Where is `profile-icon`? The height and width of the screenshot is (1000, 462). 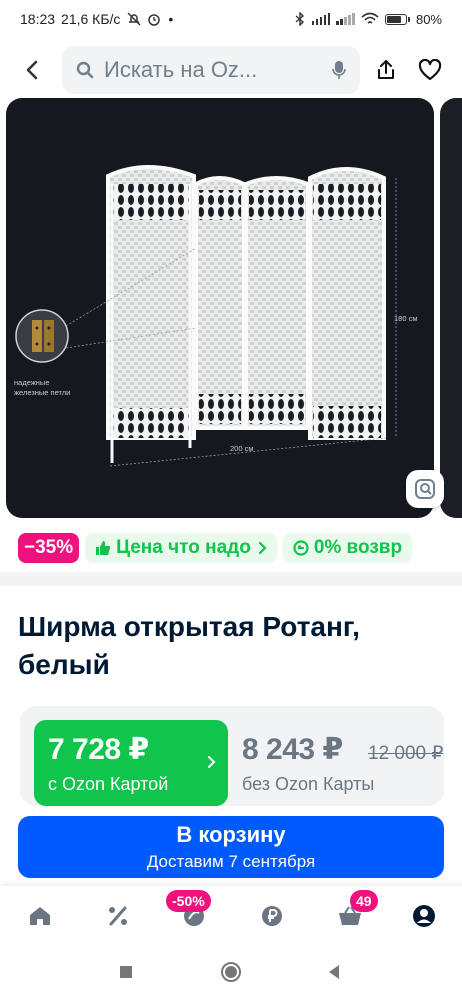
profile-icon is located at coordinates (424, 916).